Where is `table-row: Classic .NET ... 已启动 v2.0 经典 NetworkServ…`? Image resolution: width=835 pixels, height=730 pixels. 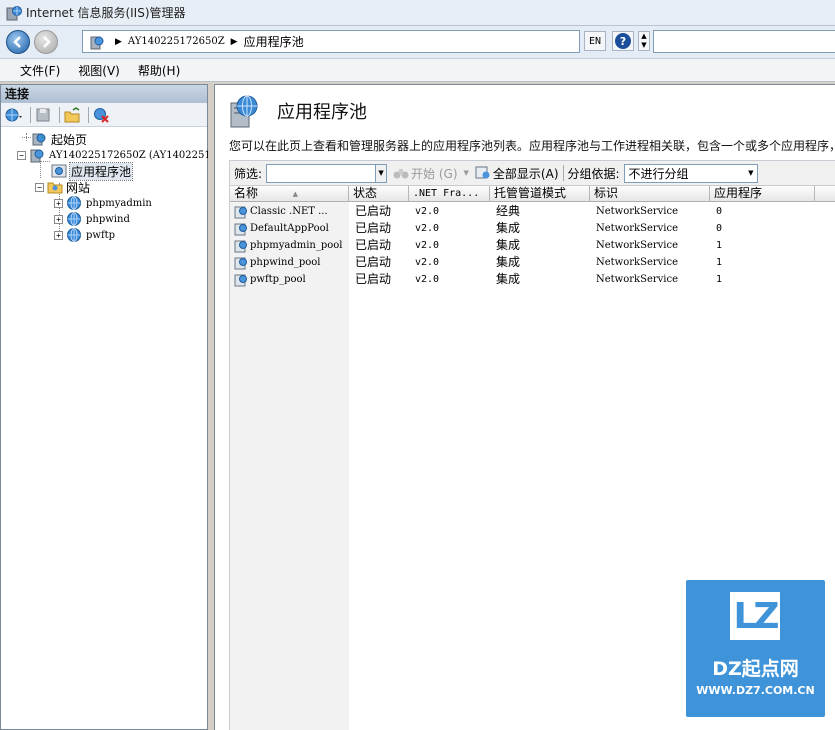 table-row: Classic .NET ... 已启动 v2.0 经典 NetworkServ… is located at coordinates (522, 211).